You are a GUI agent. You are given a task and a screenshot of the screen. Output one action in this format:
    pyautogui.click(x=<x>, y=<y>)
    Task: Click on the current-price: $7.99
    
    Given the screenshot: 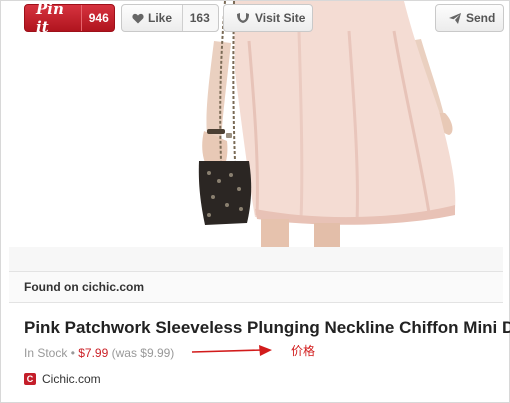 What is the action you would take?
    pyautogui.click(x=93, y=353)
    